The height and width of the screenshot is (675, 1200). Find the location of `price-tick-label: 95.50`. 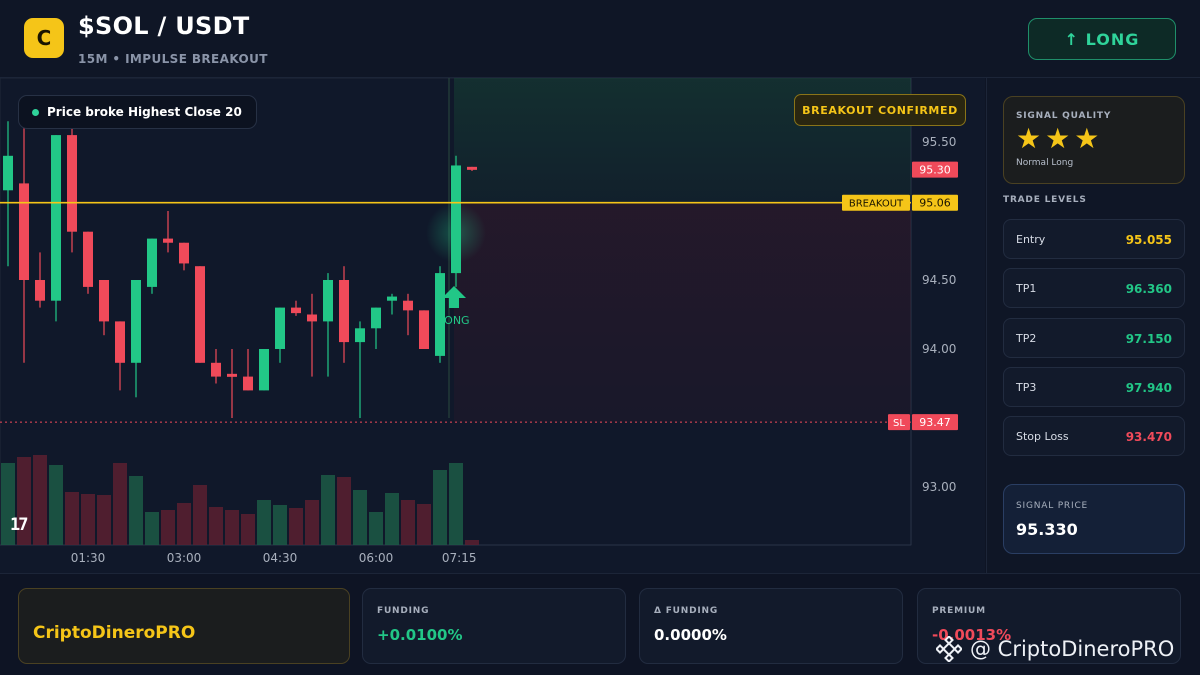

price-tick-label: 95.50 is located at coordinates (939, 142).